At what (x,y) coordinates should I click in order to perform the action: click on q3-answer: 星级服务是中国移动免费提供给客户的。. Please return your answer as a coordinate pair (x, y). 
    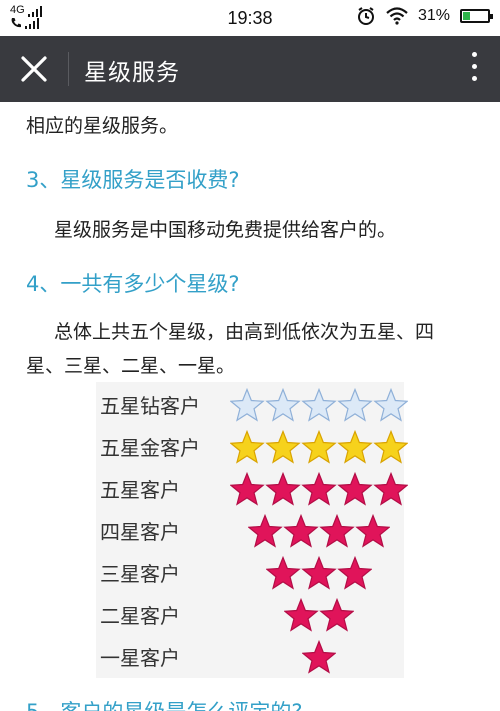
    Looking at the image, I should click on (225, 230).